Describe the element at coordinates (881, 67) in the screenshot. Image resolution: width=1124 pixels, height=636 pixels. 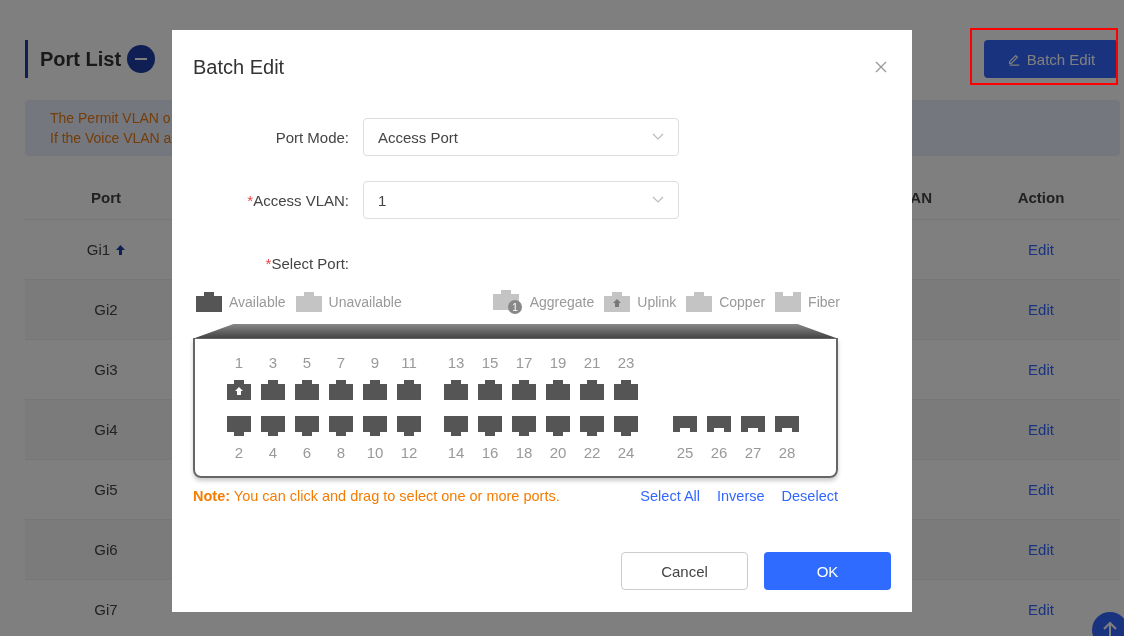
I see `close-icon` at that location.